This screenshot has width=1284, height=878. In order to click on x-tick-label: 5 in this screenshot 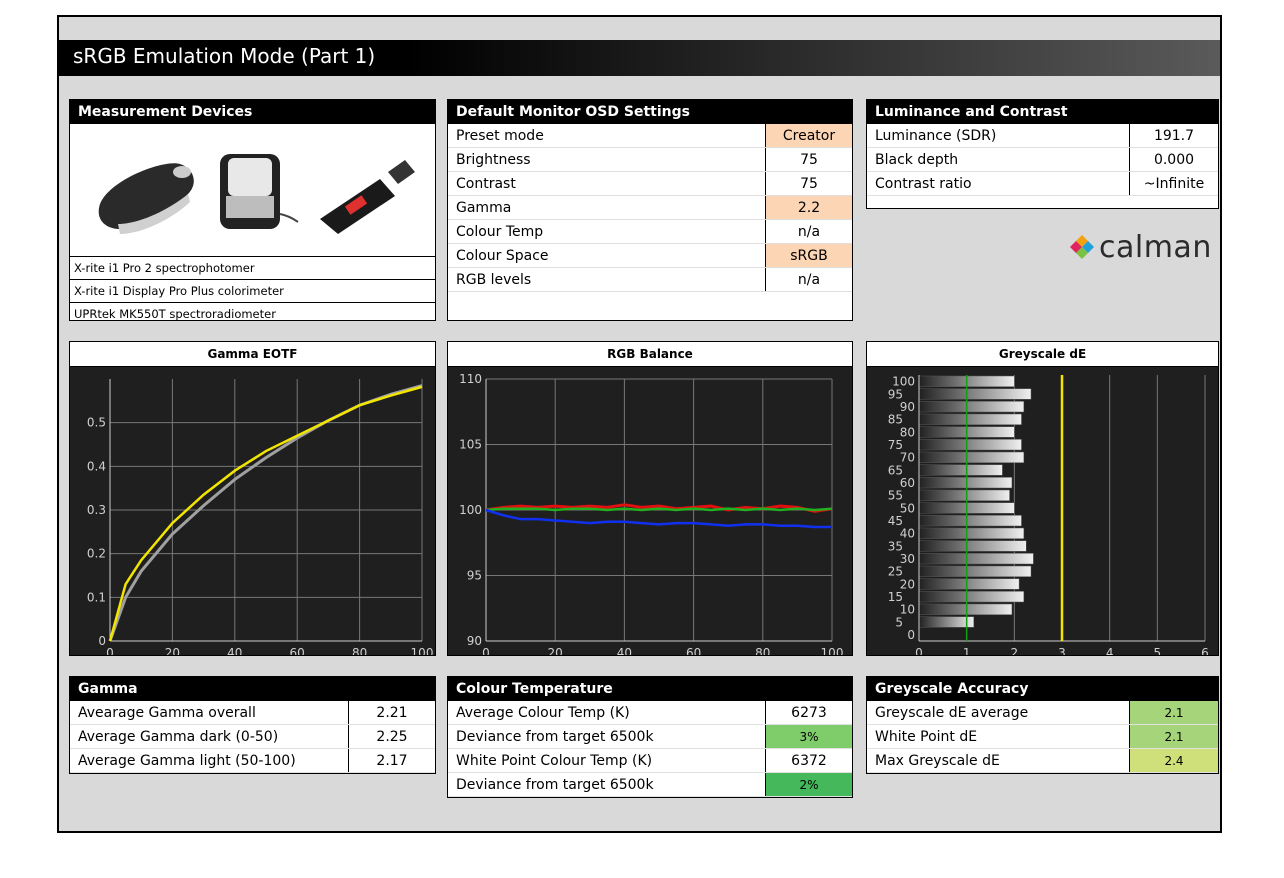, I will do `click(1158, 650)`.